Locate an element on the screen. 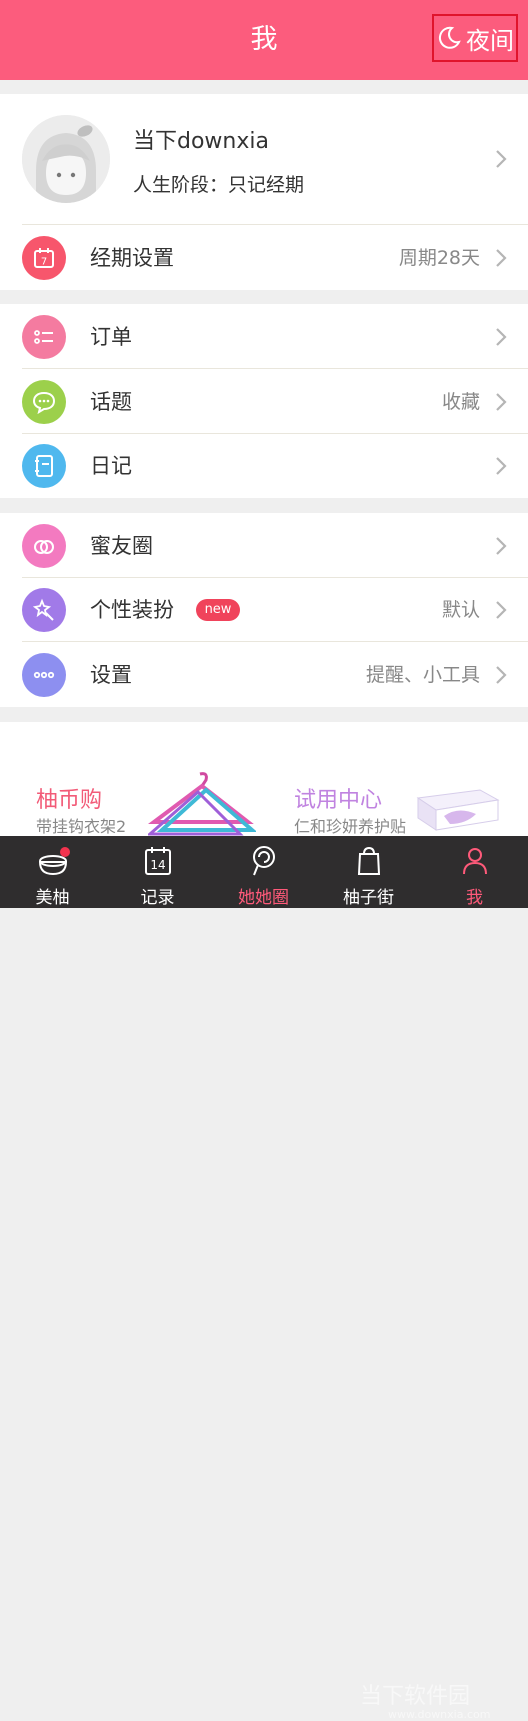  watermark-text: 当下软件园 is located at coordinates (415, 1696).